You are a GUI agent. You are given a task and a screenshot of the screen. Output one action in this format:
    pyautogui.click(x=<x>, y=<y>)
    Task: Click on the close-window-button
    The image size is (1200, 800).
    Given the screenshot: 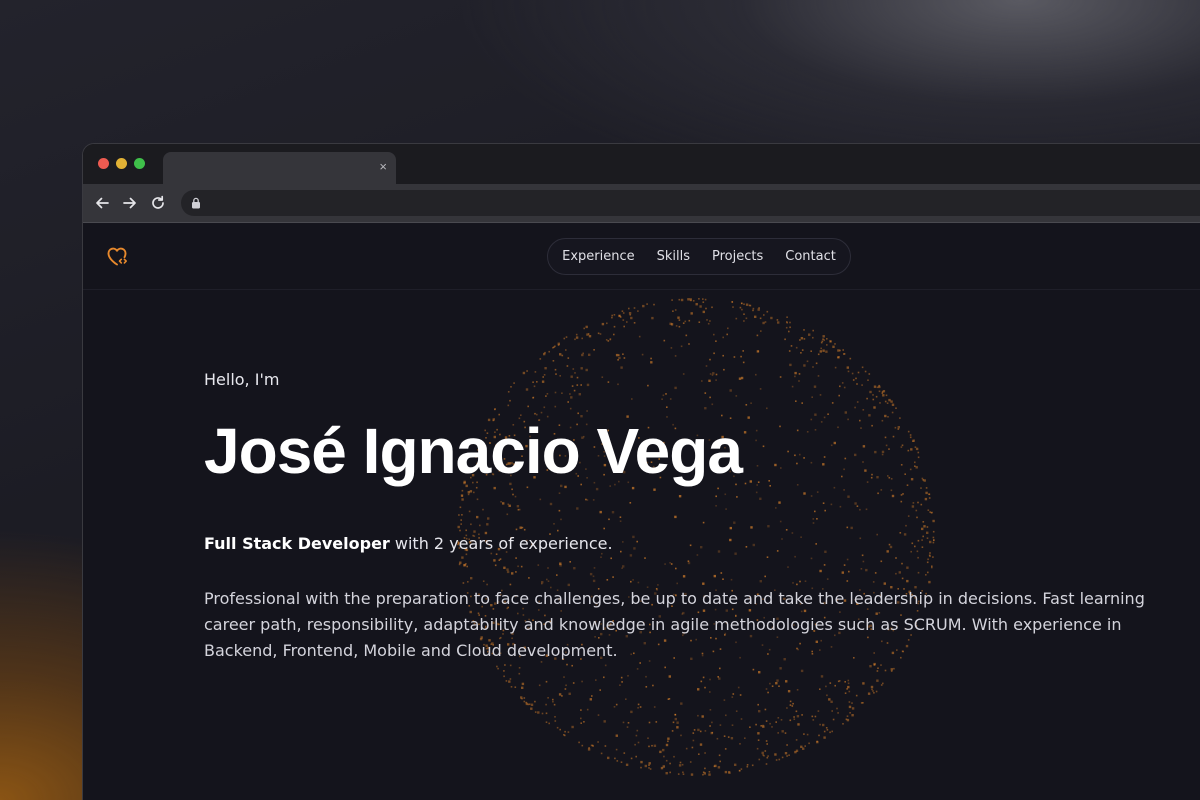 What is the action you would take?
    pyautogui.click(x=103, y=163)
    